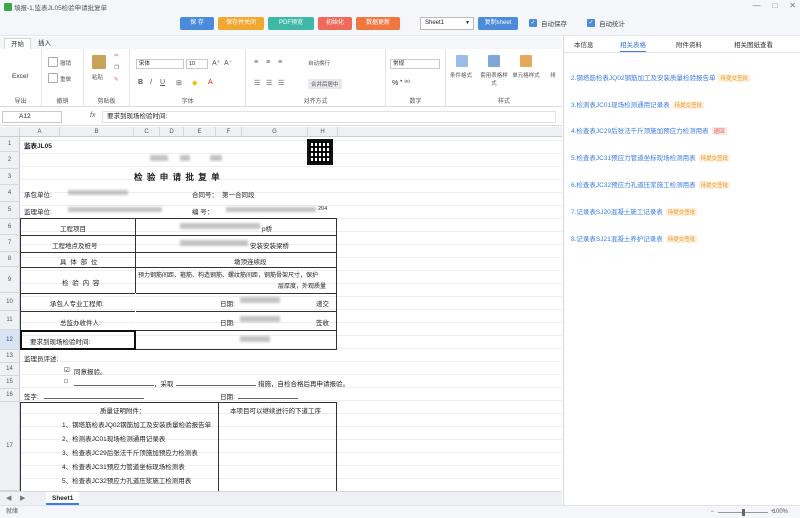 This screenshot has height=518, width=800. I want to click on formula-input: 要求到现场检验时间:, so click(329, 117).